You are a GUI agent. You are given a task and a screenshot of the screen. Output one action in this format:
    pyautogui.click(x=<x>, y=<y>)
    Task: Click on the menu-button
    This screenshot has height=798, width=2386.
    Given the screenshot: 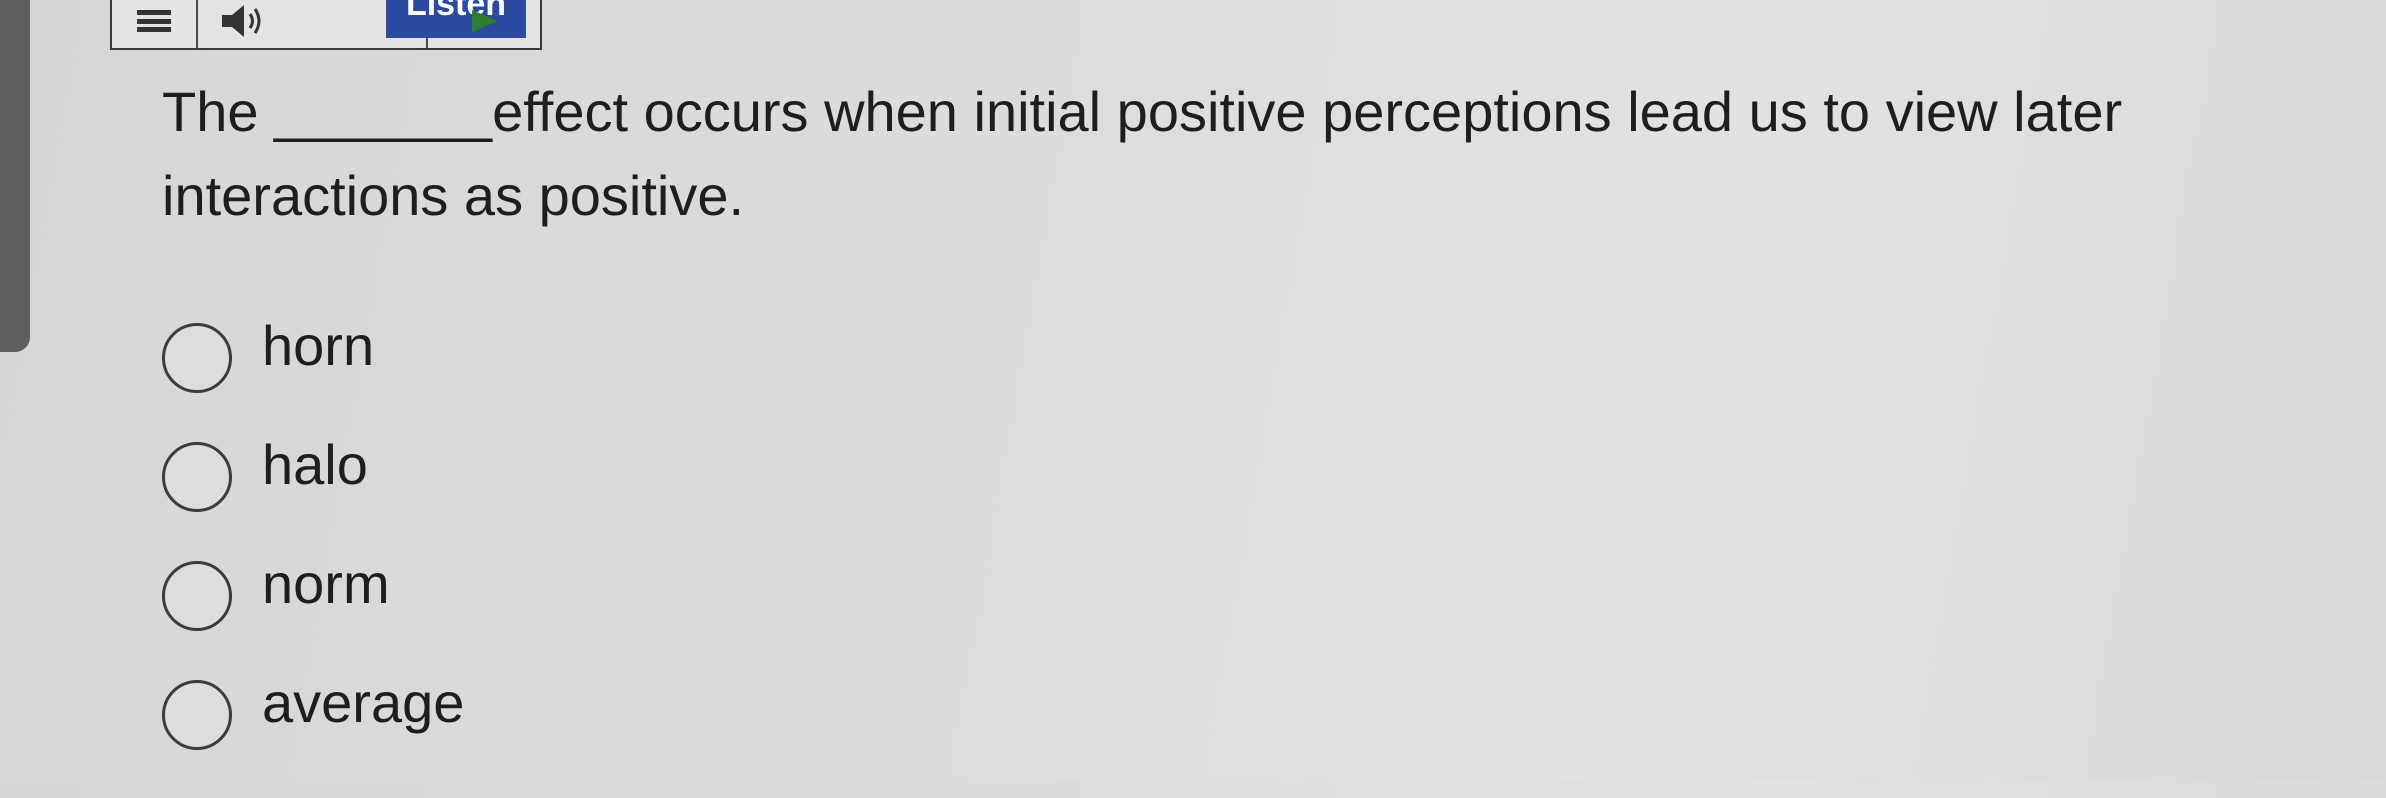 What is the action you would take?
    pyautogui.click(x=155, y=24)
    